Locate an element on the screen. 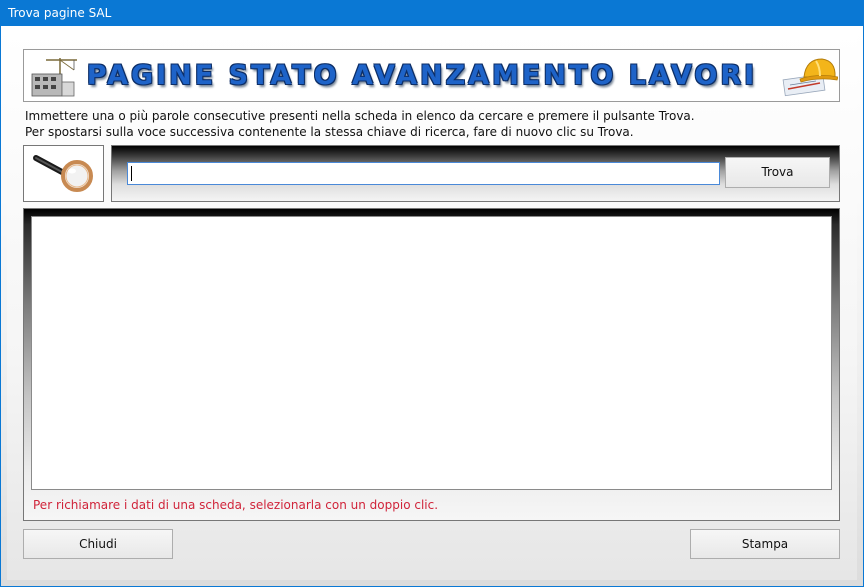 The image size is (864, 587). text-caret is located at coordinates (131, 173).